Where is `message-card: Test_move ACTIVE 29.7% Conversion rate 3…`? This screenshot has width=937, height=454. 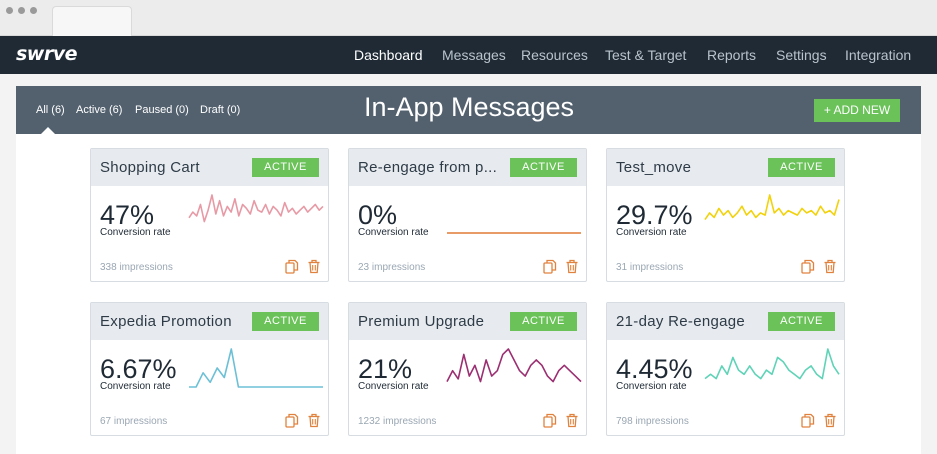
message-card: Test_move ACTIVE 29.7% Conversion rate 3… is located at coordinates (725, 215).